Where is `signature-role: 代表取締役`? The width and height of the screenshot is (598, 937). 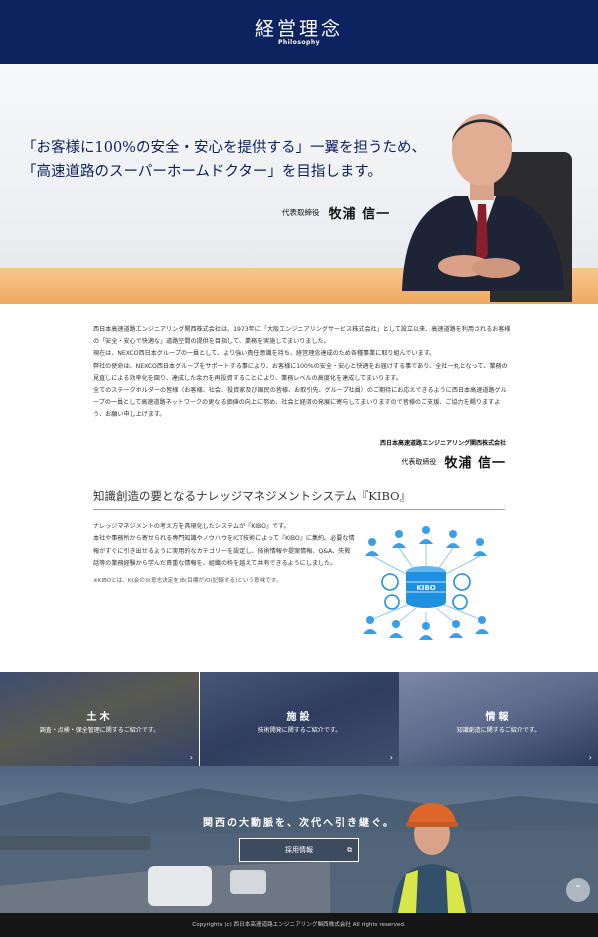 signature-role: 代表取締役 is located at coordinates (419, 461).